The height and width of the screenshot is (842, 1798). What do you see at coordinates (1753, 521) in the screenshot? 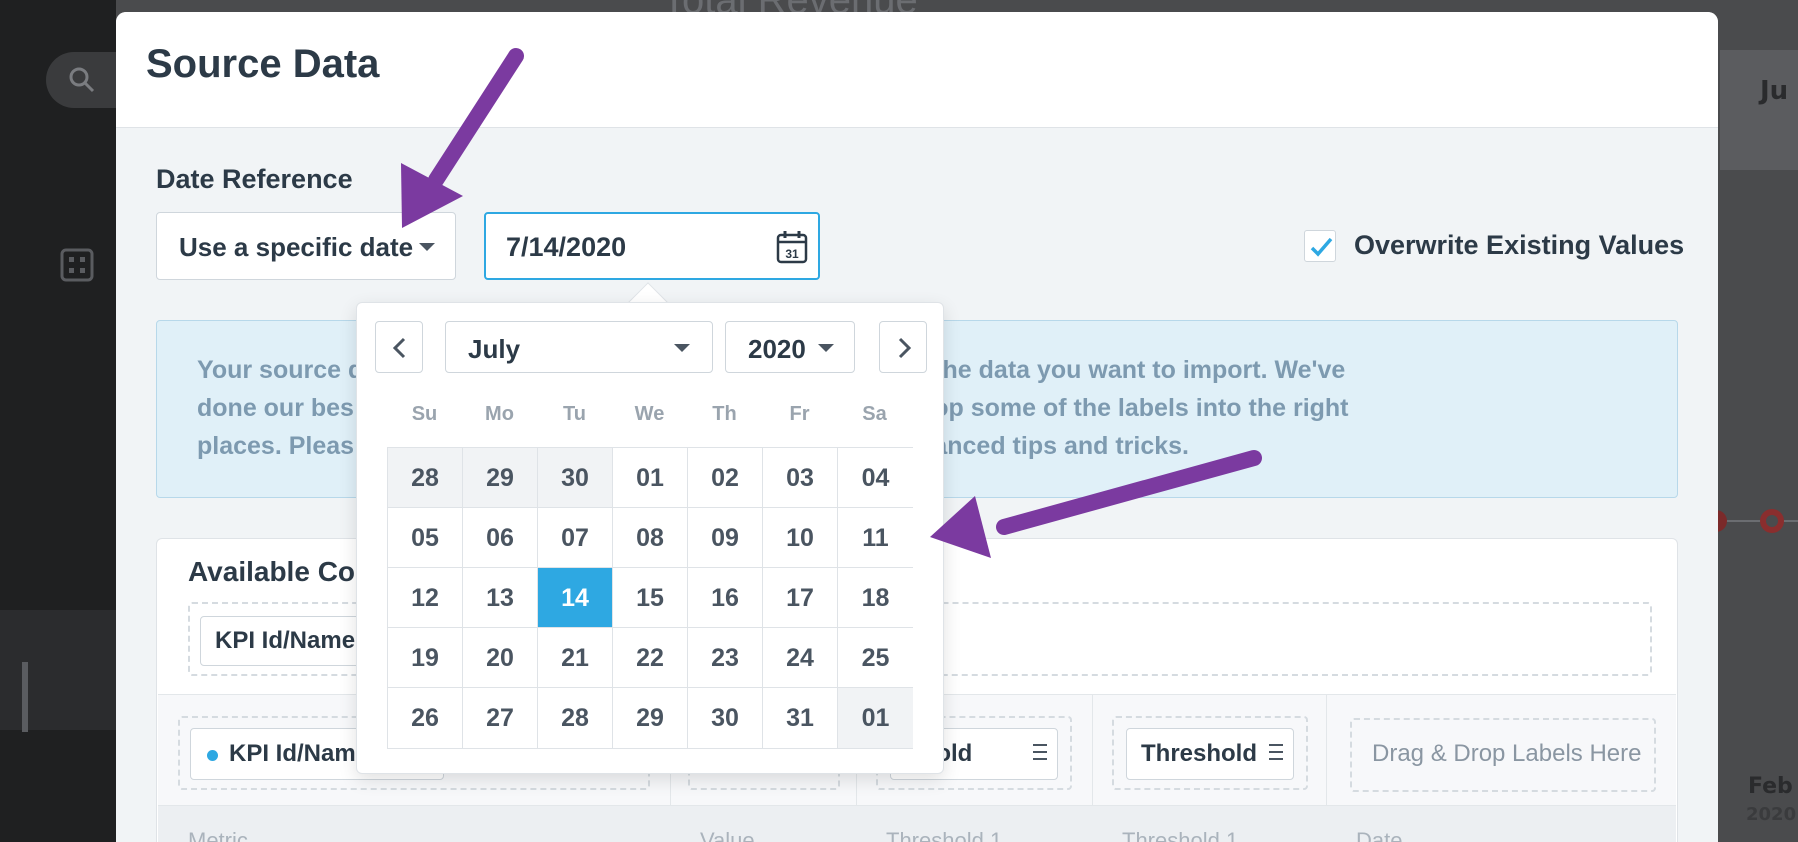
I see `background-chart-points` at bounding box center [1753, 521].